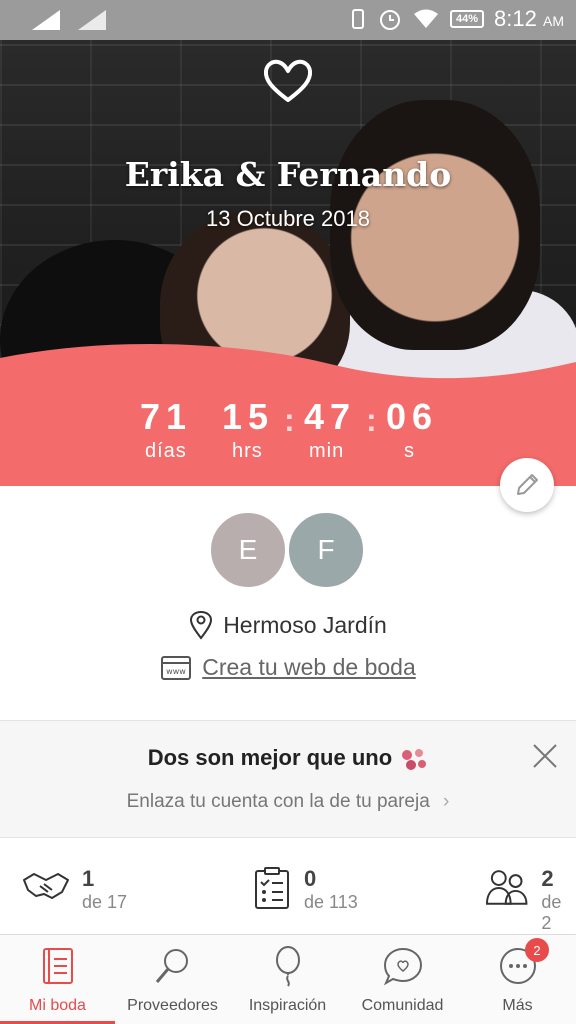  I want to click on nav-mi-boda: Mi boda, so click(57, 979).